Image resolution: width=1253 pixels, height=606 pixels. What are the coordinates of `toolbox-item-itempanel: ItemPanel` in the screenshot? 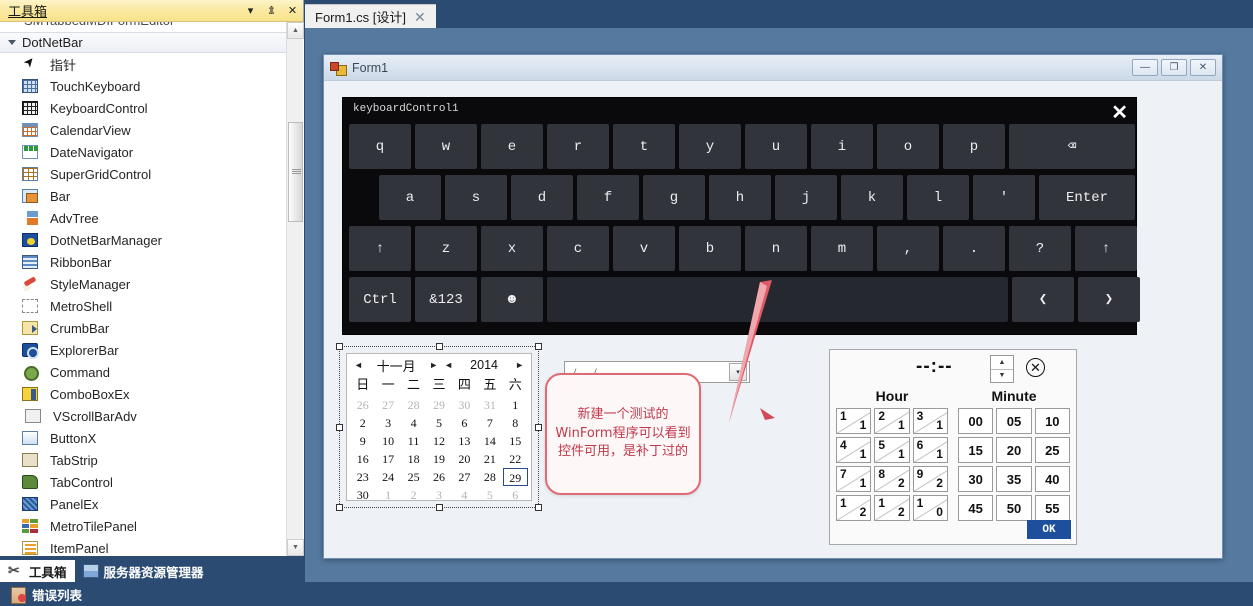 It's located at (143, 546).